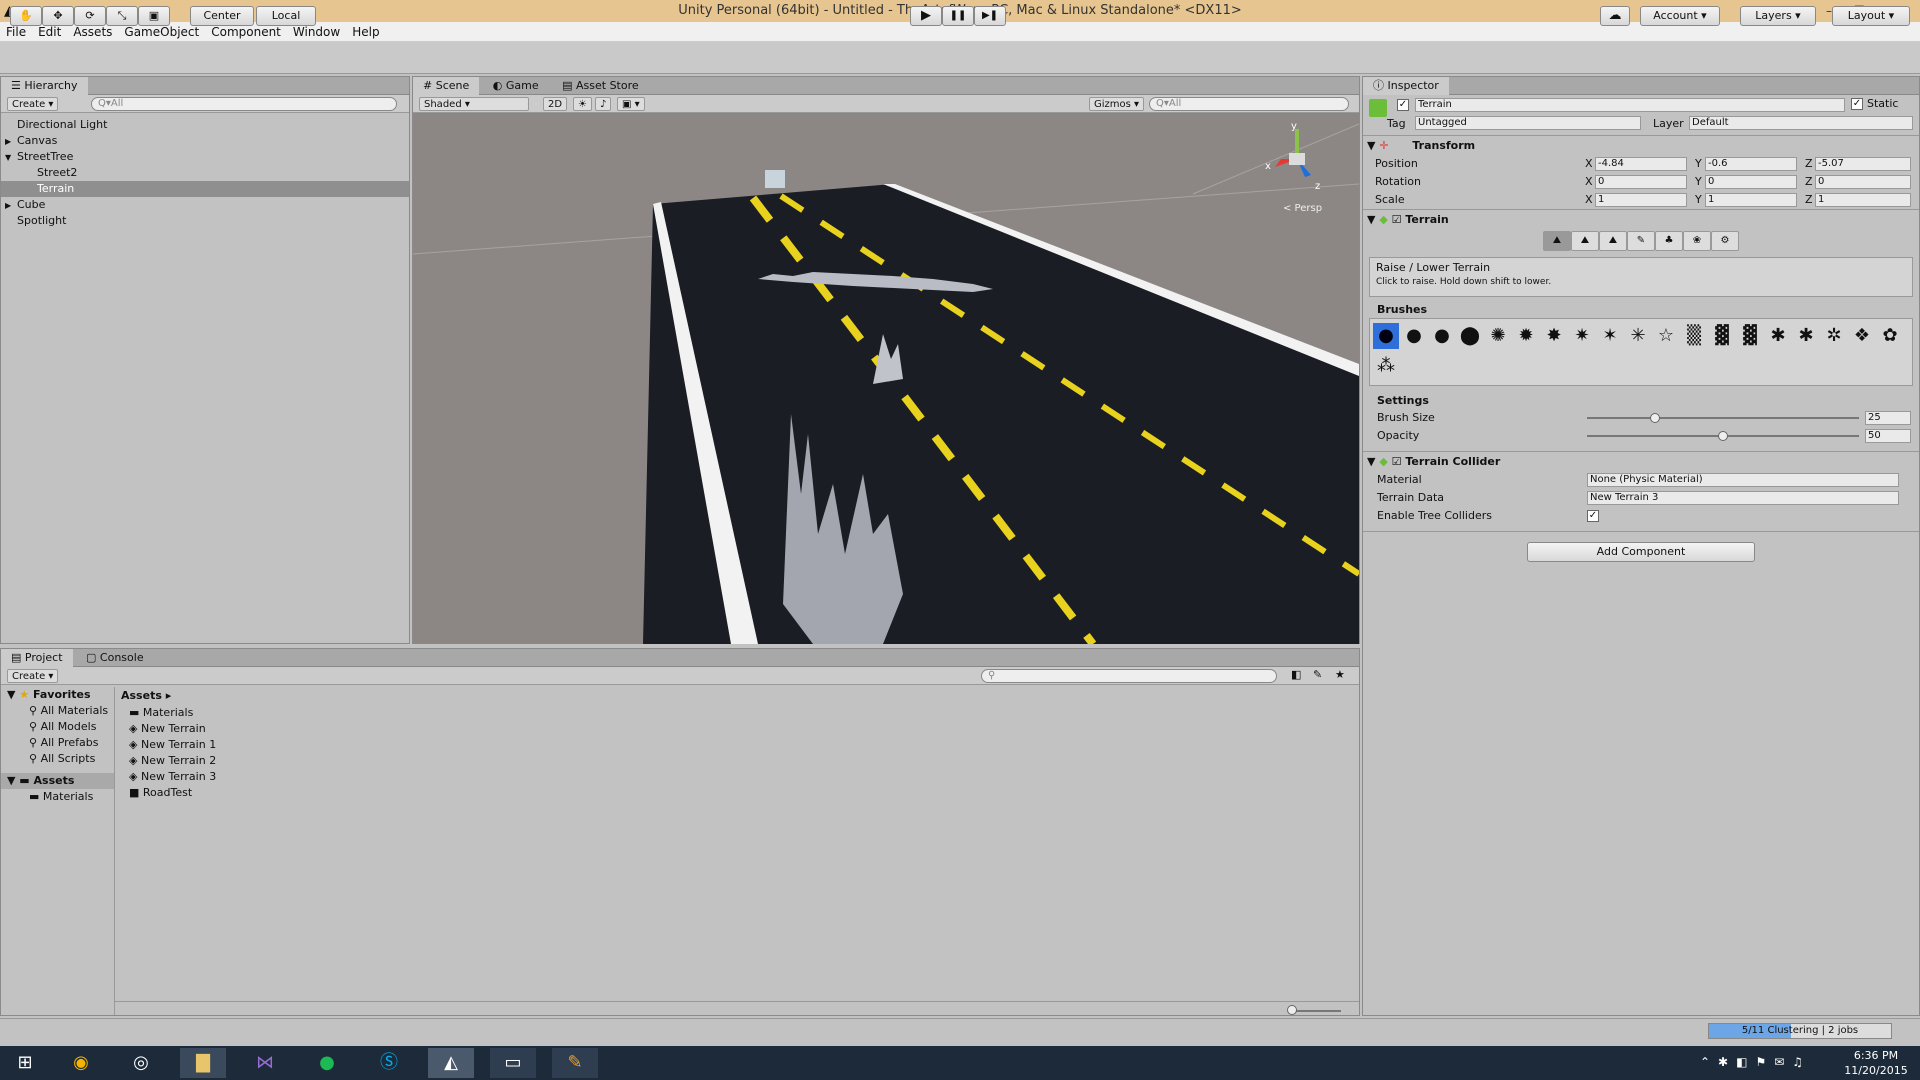 The height and width of the screenshot is (1080, 1920). Describe the element at coordinates (1655, 418) in the screenshot. I see `brush-size-slider-knob` at that location.